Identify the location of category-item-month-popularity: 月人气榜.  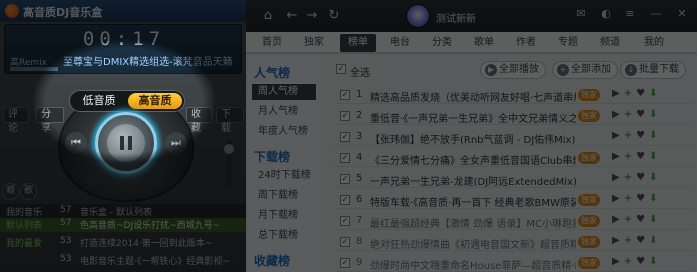
(287, 112).